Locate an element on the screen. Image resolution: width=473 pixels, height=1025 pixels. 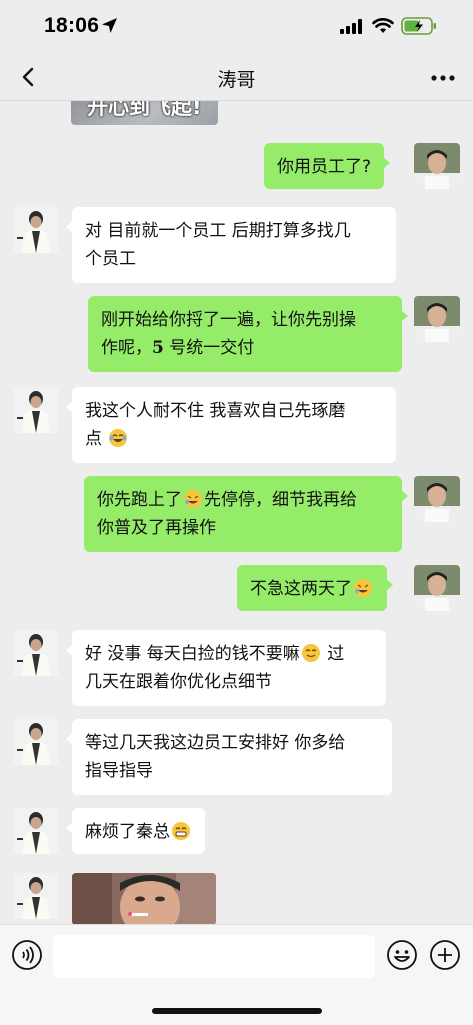
message-text: 作呢，5 号统一交付 is located at coordinates (178, 348).